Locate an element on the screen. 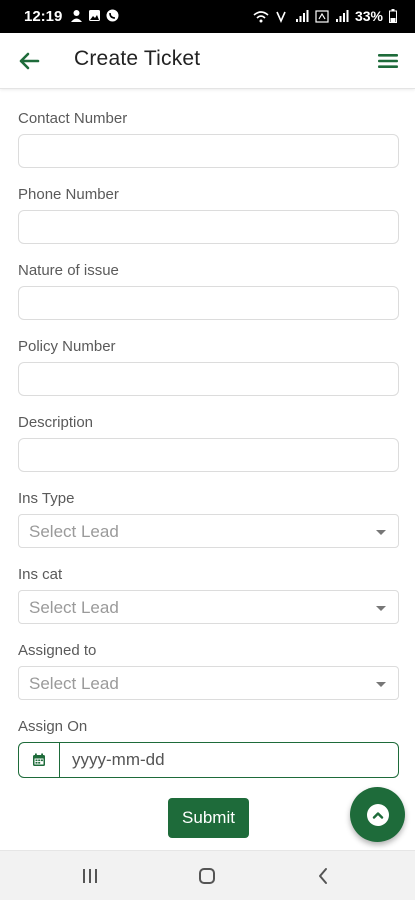 The width and height of the screenshot is (415, 900). chevron-up-icon is located at coordinates (377, 814).